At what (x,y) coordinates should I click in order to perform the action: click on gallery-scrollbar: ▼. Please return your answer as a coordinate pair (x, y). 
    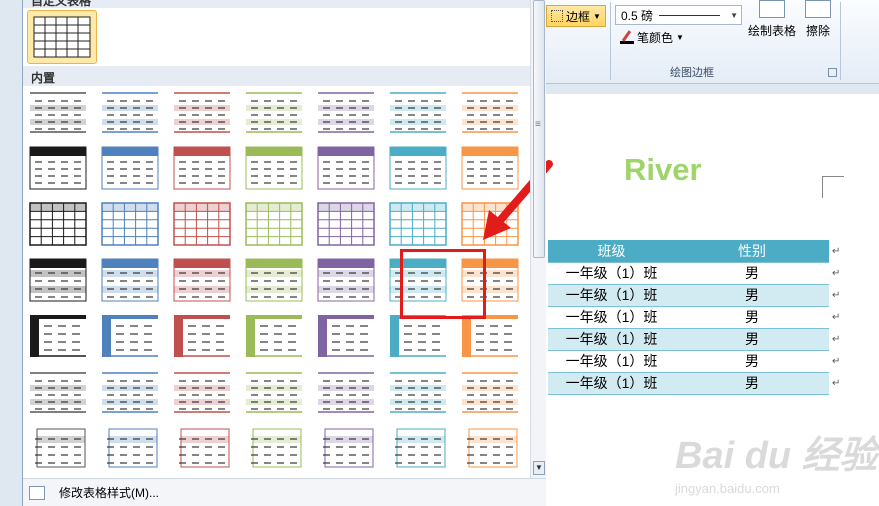
    Looking at the image, I should click on (538, 239).